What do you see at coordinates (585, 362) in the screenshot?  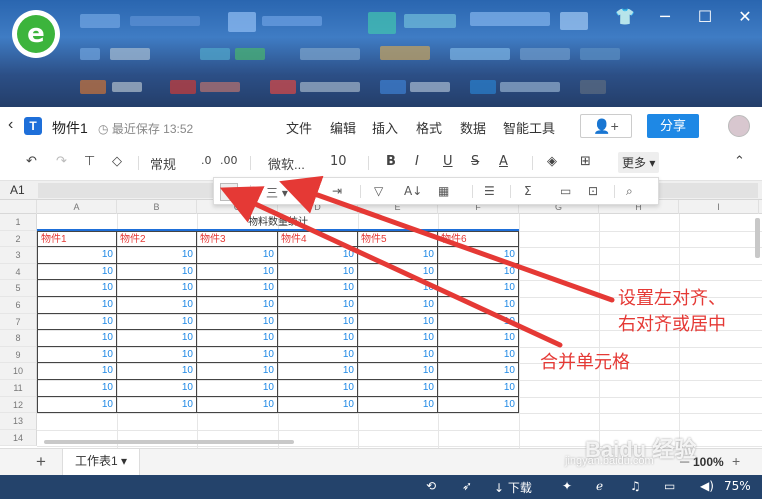 I see `merge-annotation: 合并单元格` at bounding box center [585, 362].